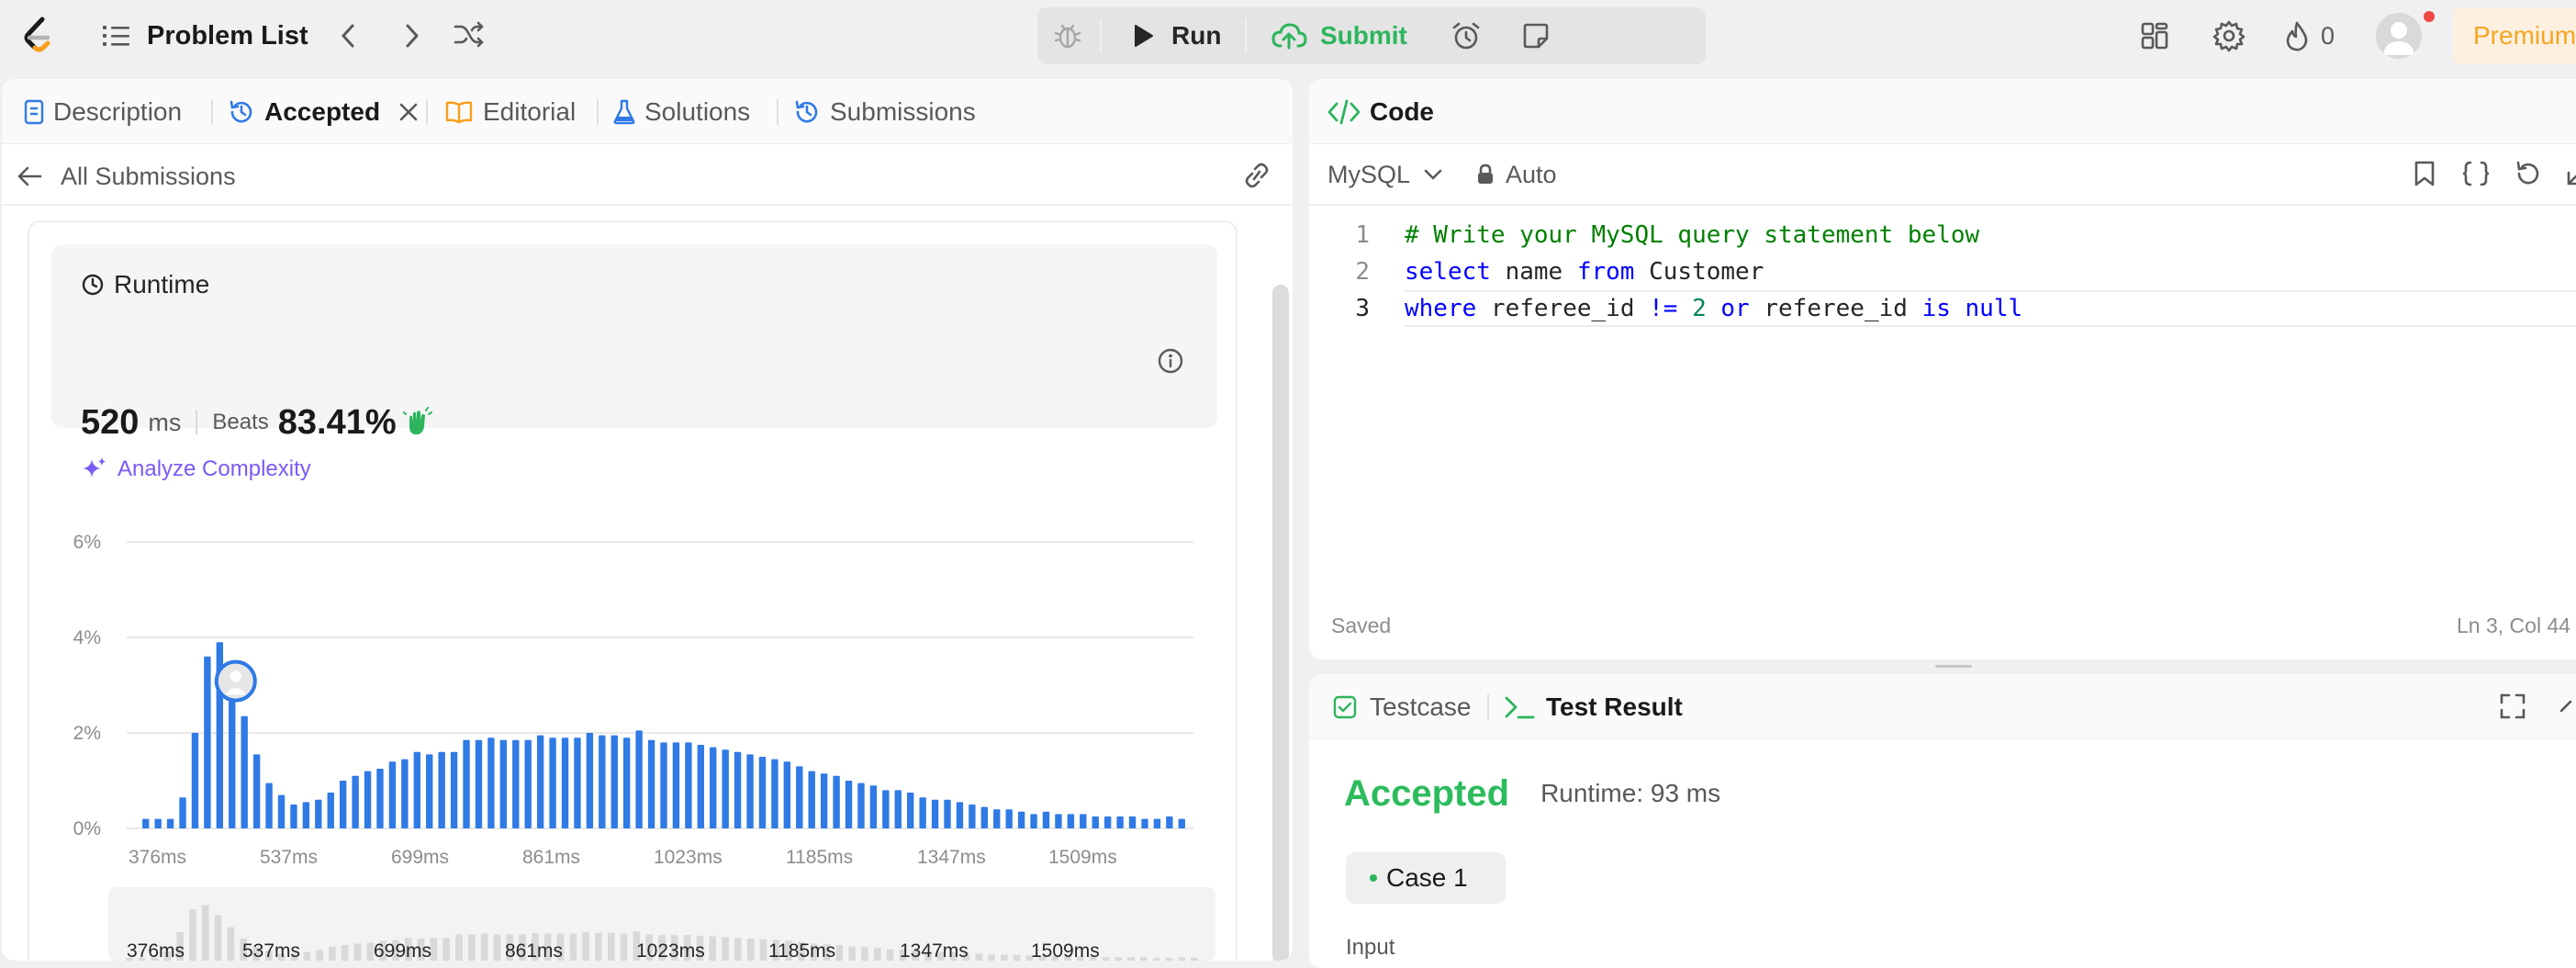 This screenshot has height=968, width=2576. I want to click on x-tick-label: 537ms, so click(289, 857).